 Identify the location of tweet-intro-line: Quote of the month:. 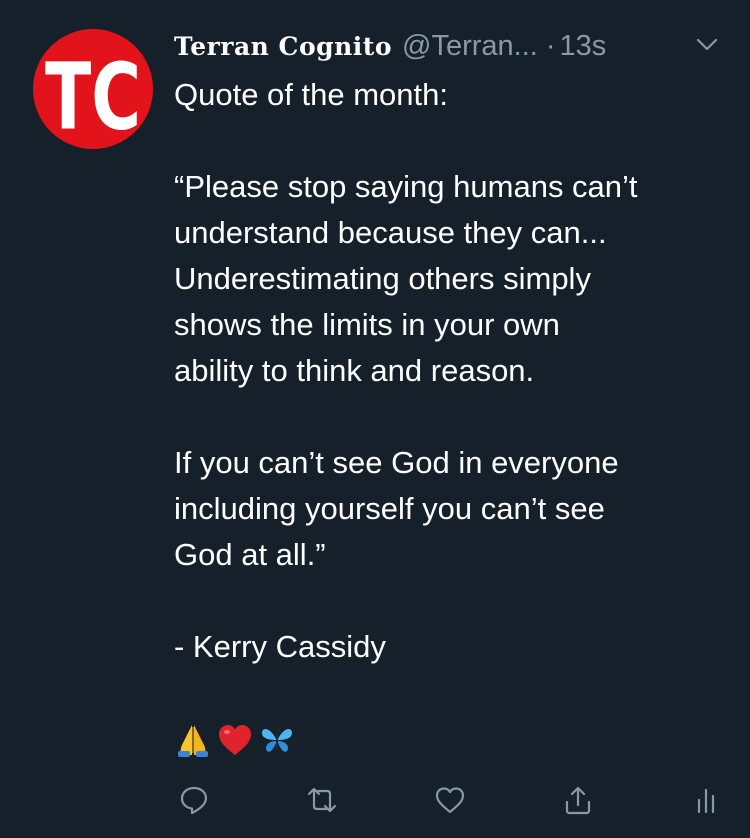
(311, 94).